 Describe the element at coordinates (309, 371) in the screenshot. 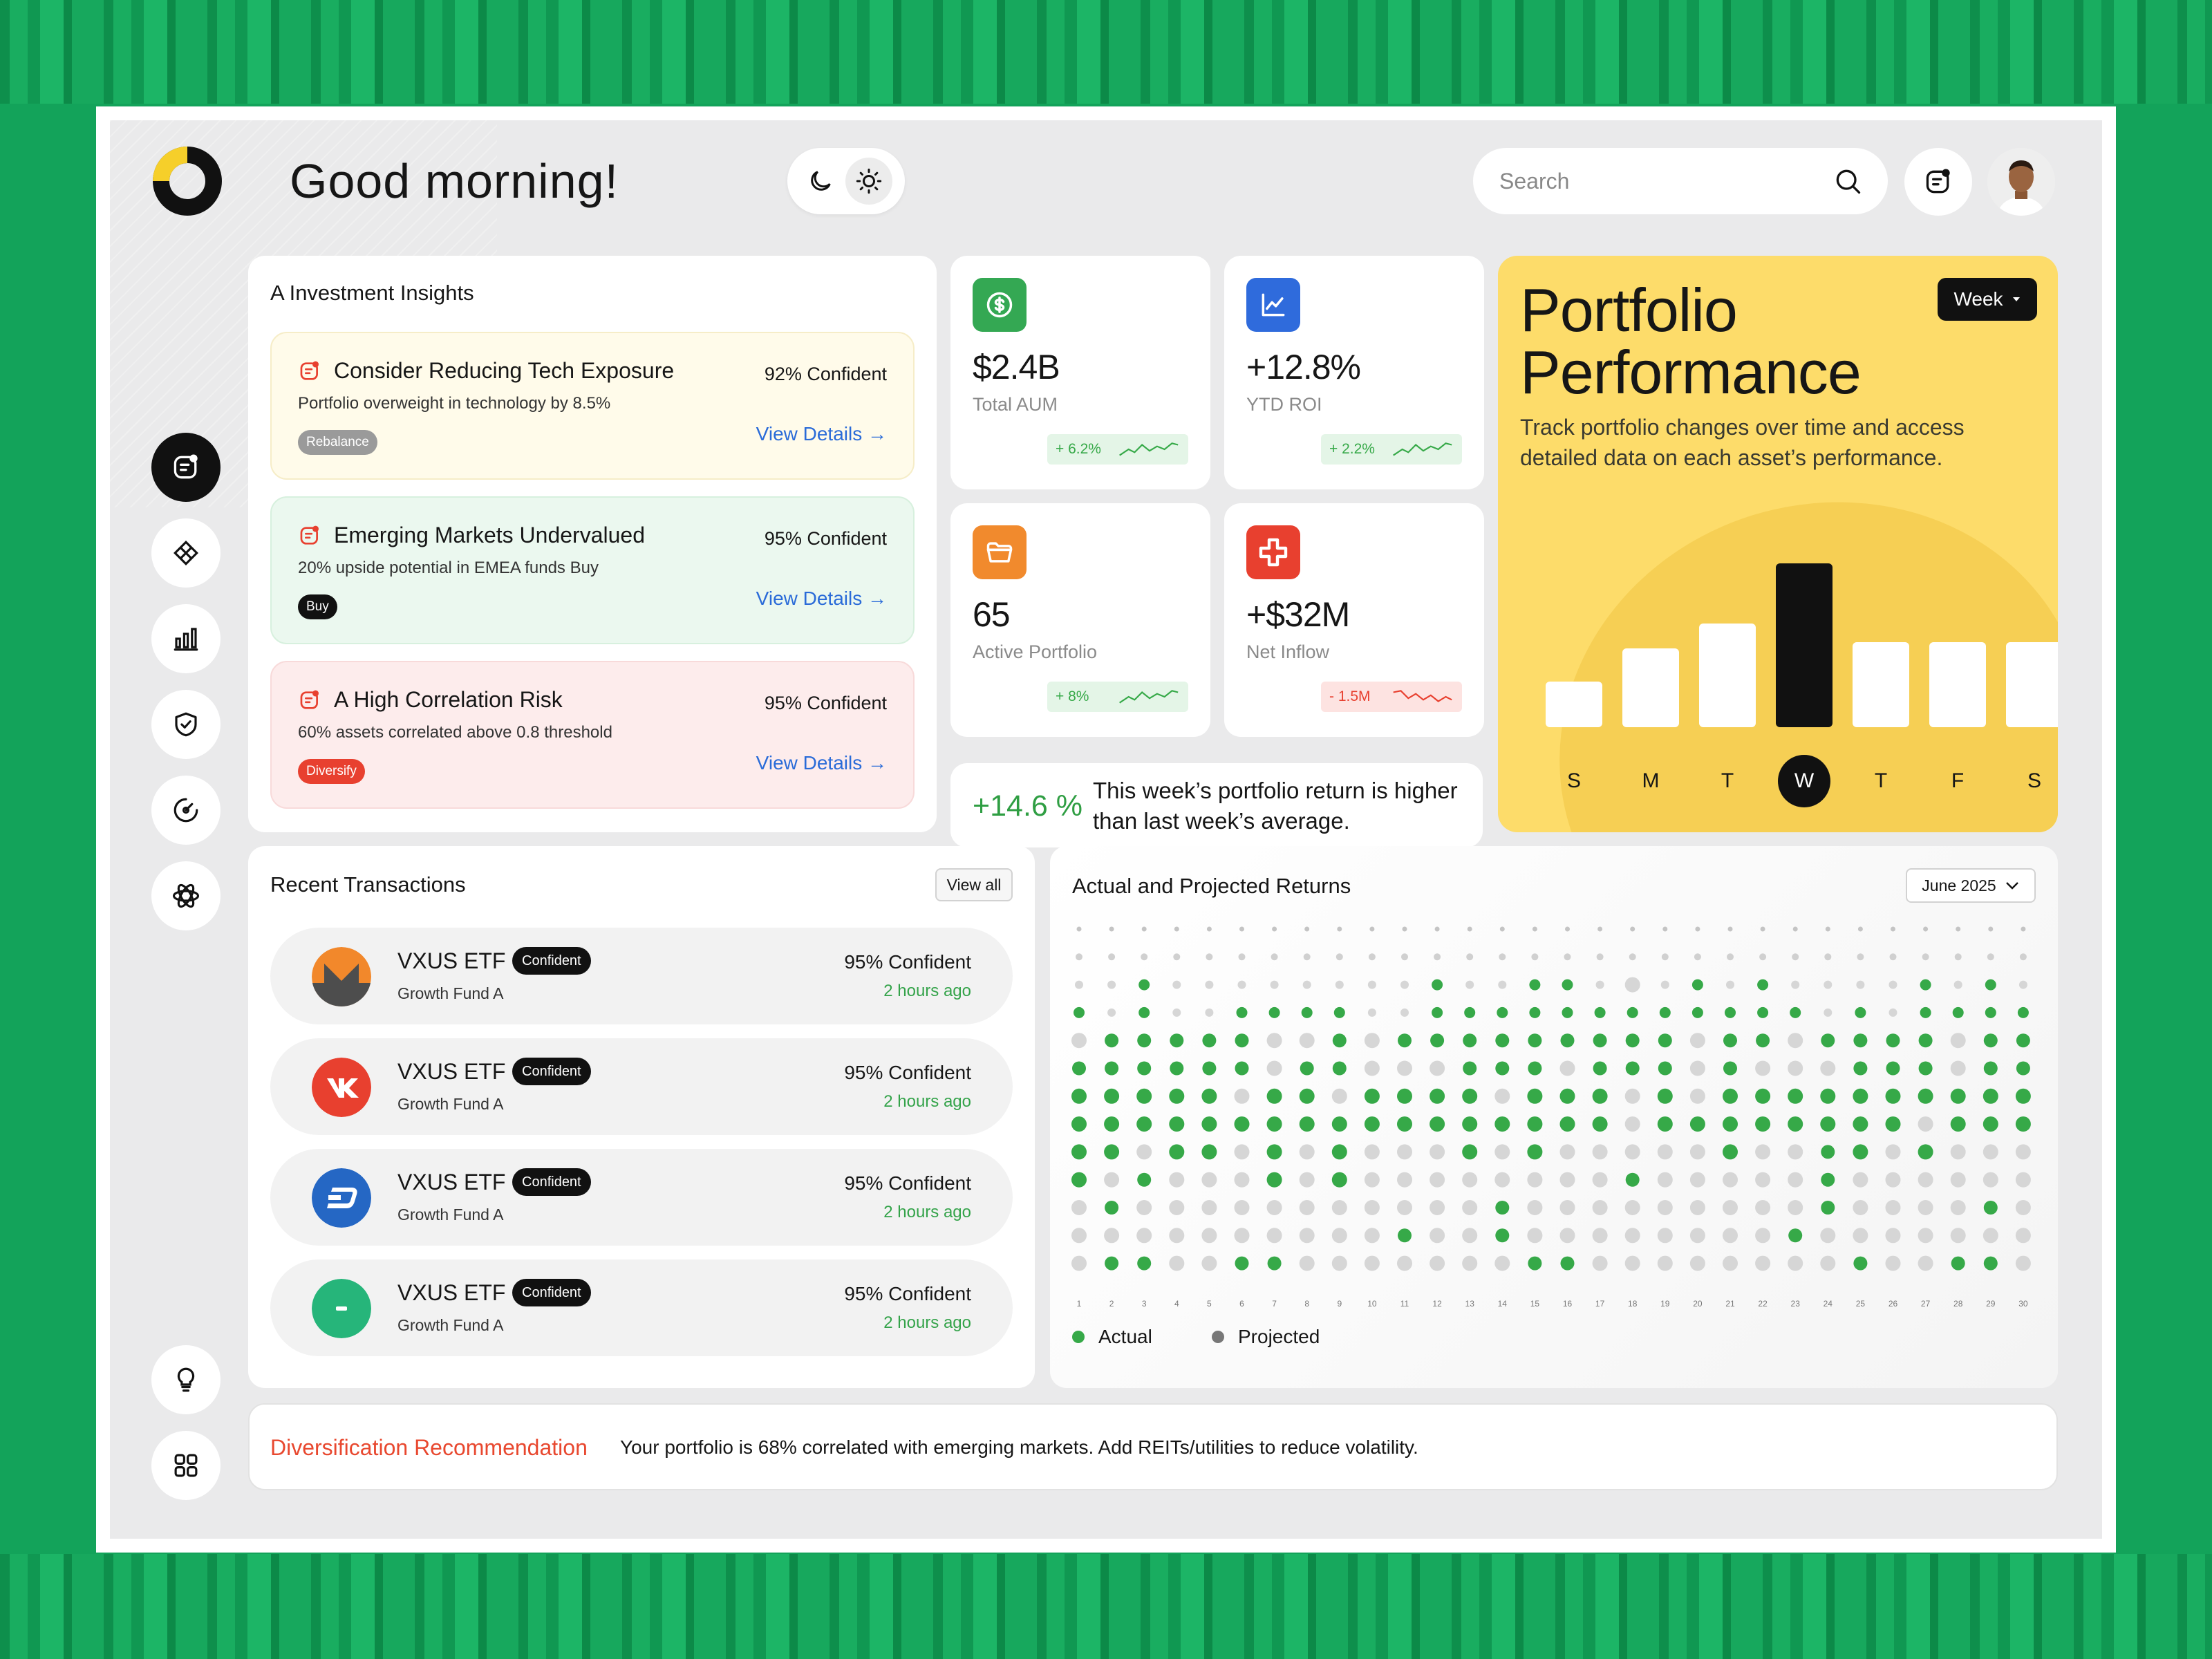

I see `message-icon` at that location.